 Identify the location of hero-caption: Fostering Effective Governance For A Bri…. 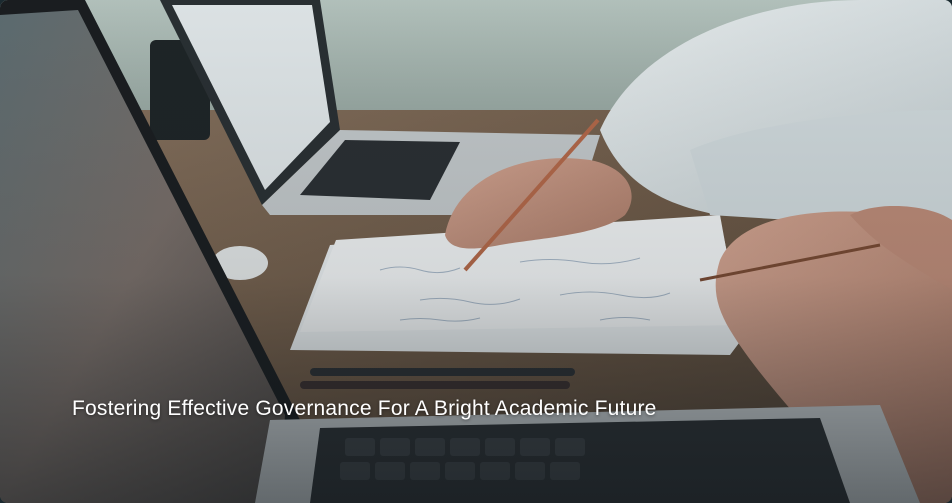
(364, 408).